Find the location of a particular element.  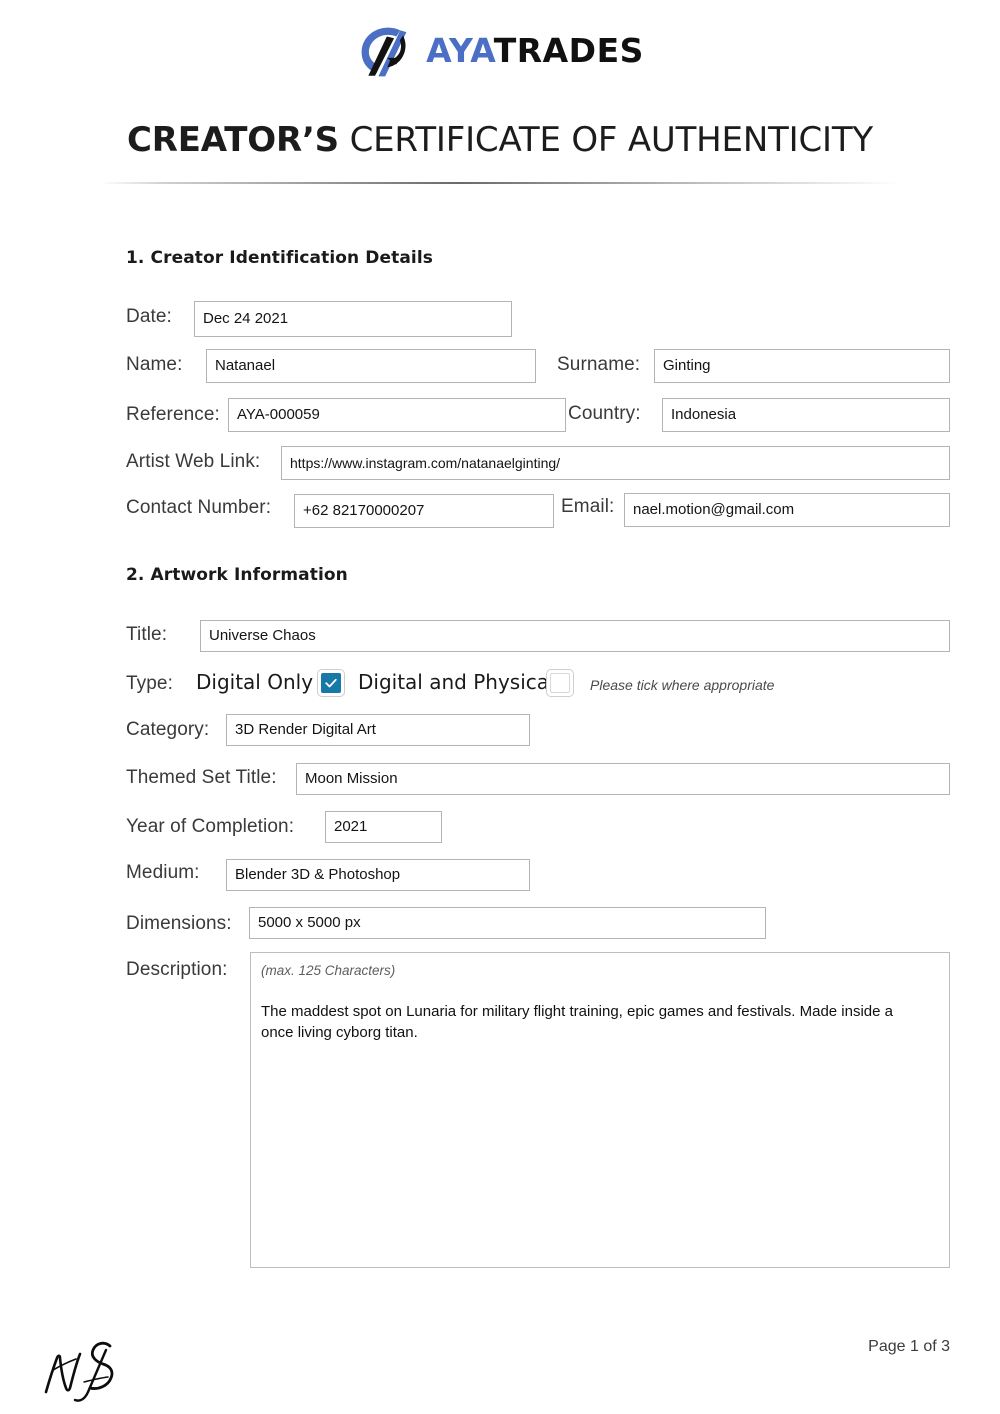

email-value: nael.motion@gmail.com is located at coordinates (714, 509).